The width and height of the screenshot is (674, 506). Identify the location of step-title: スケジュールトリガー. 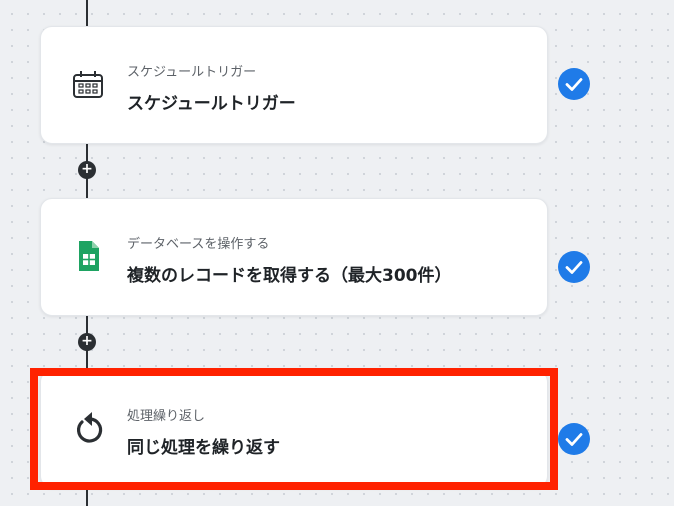
(211, 104).